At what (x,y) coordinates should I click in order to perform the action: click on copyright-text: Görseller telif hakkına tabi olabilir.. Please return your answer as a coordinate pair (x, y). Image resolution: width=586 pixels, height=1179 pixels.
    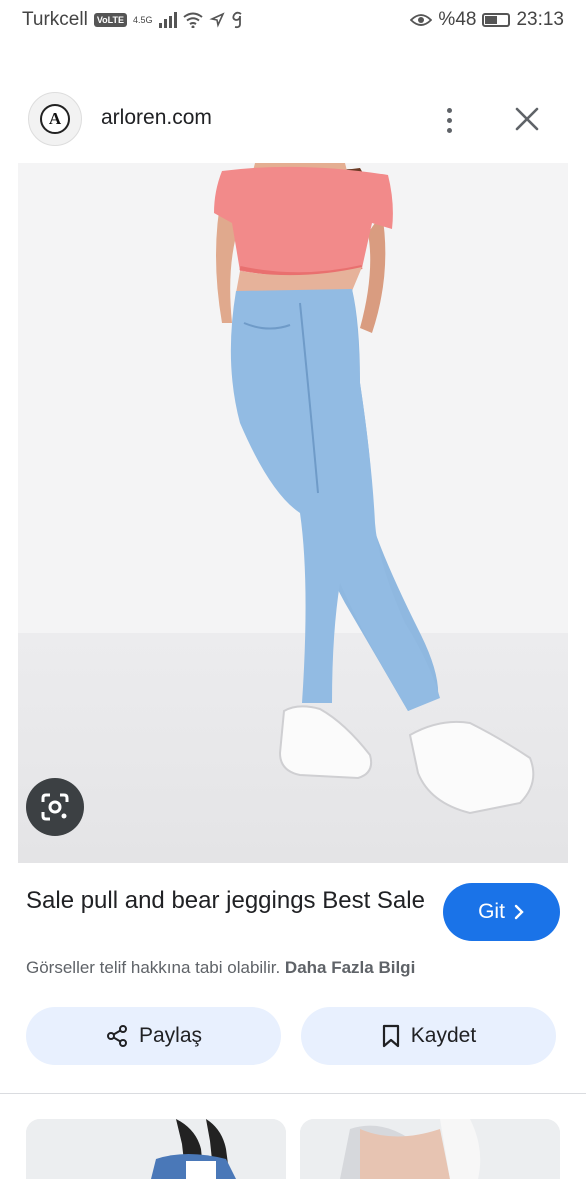
    Looking at the image, I should click on (153, 967).